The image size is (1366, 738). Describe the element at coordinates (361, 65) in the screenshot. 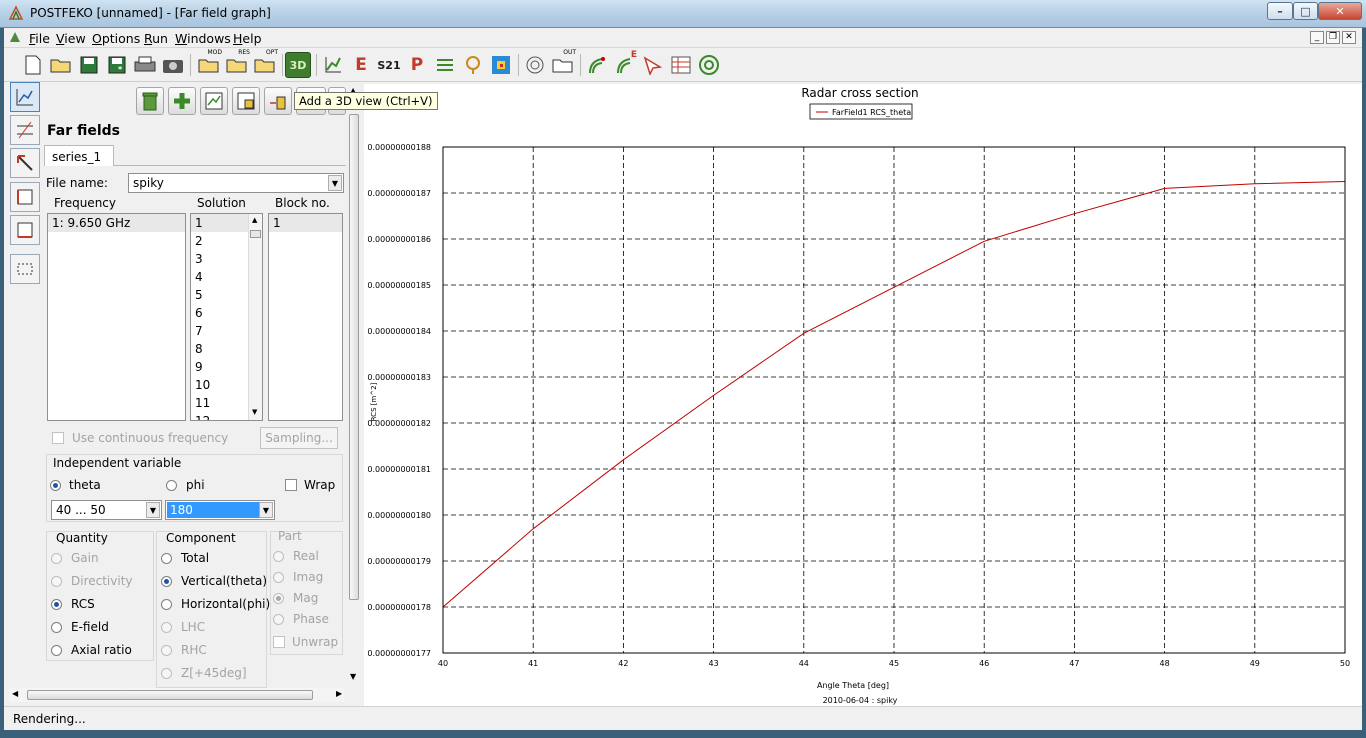

I see `near-field-button: E` at that location.